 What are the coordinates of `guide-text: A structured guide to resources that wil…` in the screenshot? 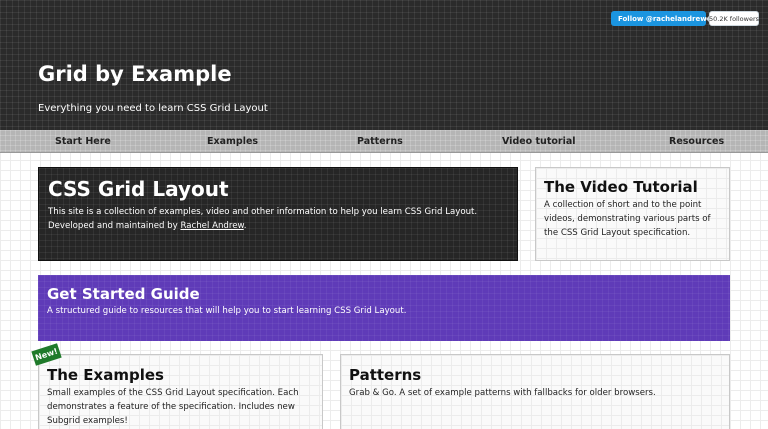 It's located at (227, 311).